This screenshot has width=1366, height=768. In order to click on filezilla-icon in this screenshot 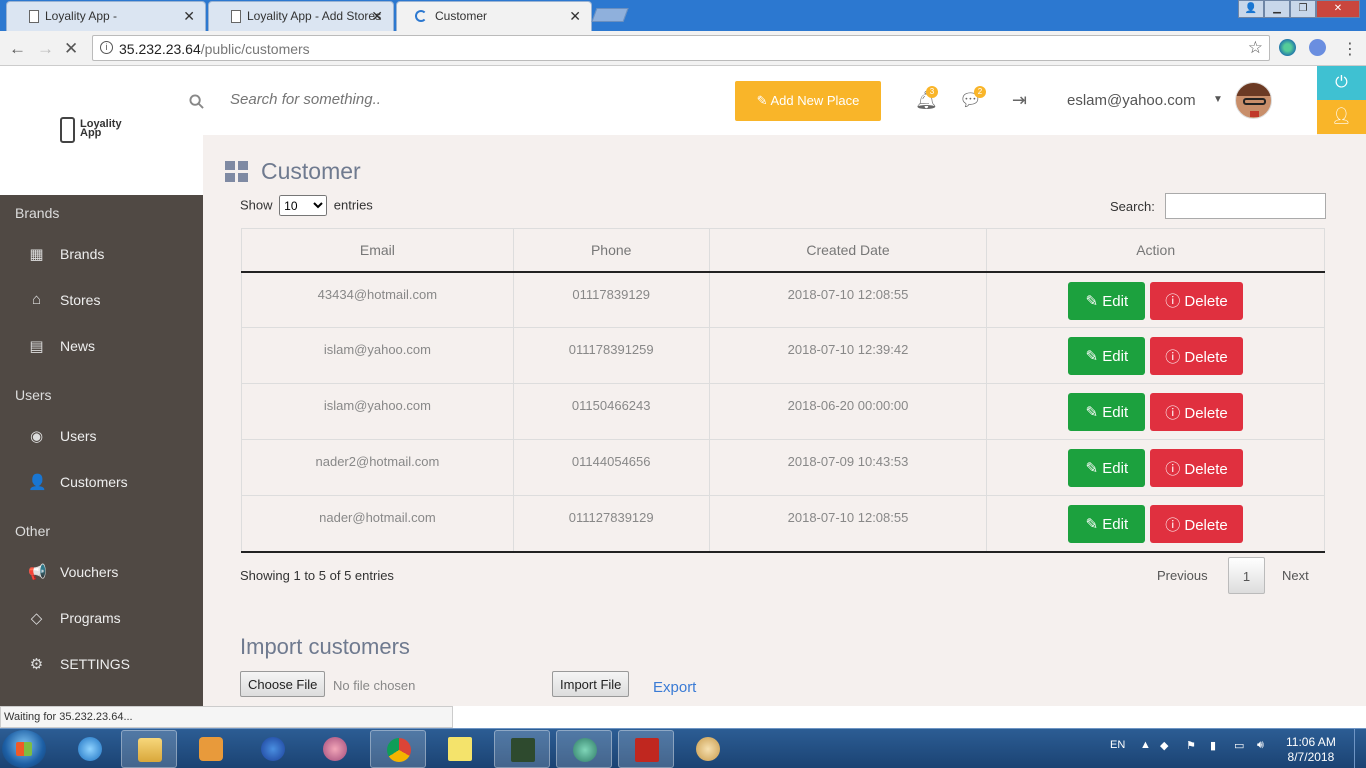, I will do `click(646, 749)`.